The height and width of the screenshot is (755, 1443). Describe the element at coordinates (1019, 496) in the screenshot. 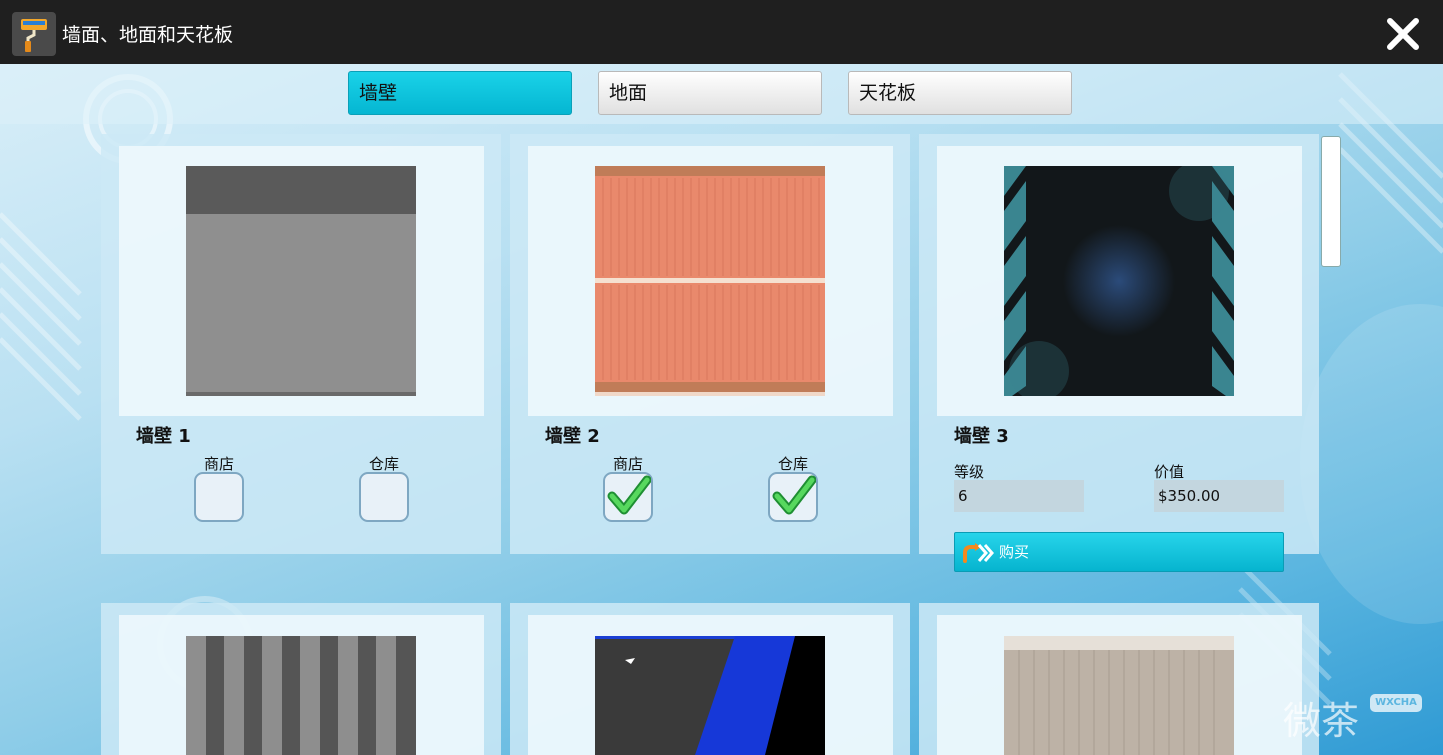

I see `level-value: 6` at that location.